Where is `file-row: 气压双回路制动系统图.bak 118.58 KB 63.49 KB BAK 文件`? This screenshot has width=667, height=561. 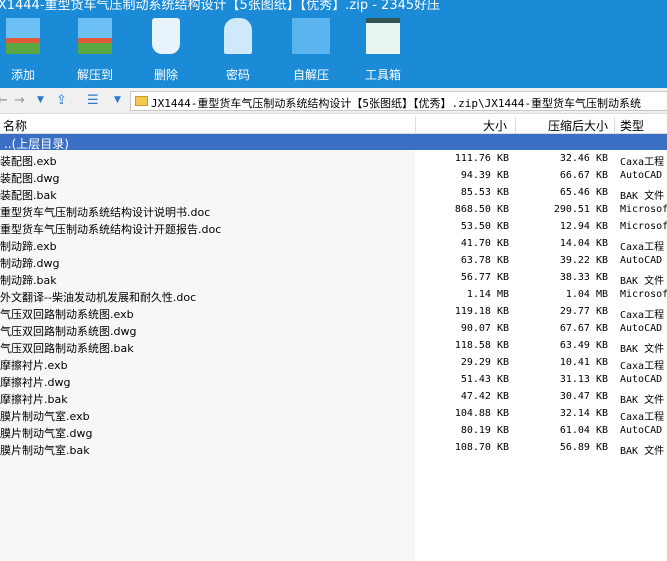 file-row: 气压双回路制动系统图.bak 118.58 KB 63.49 KB BAK 文件 is located at coordinates (333, 346).